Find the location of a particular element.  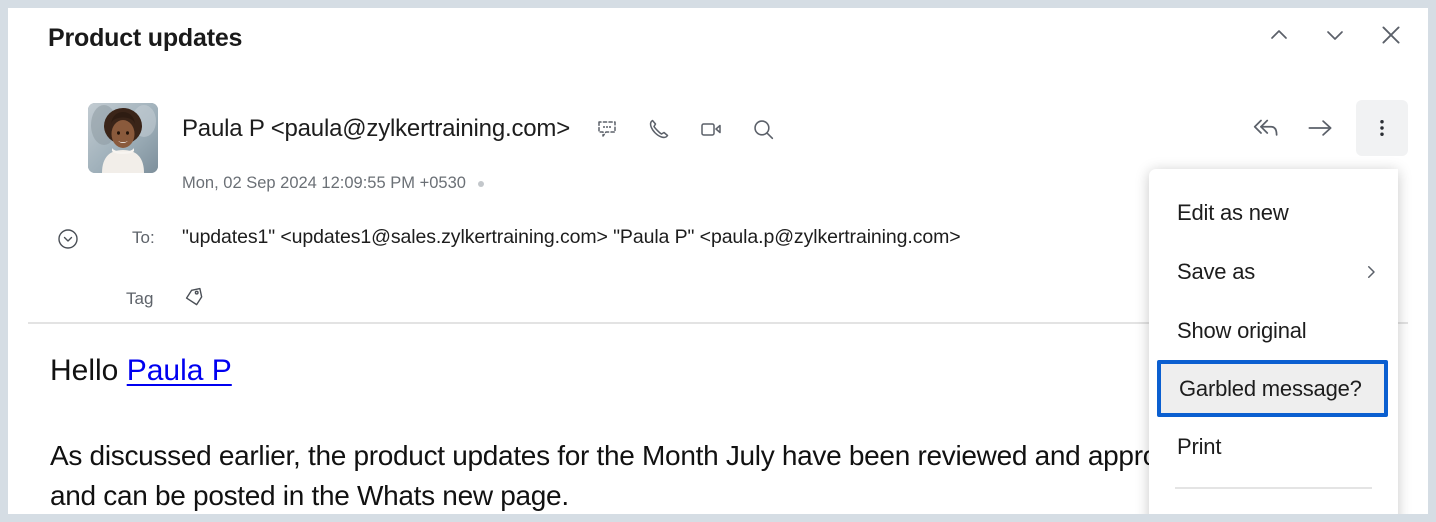

menu-item-label: Garbled message? is located at coordinates (1270, 388).